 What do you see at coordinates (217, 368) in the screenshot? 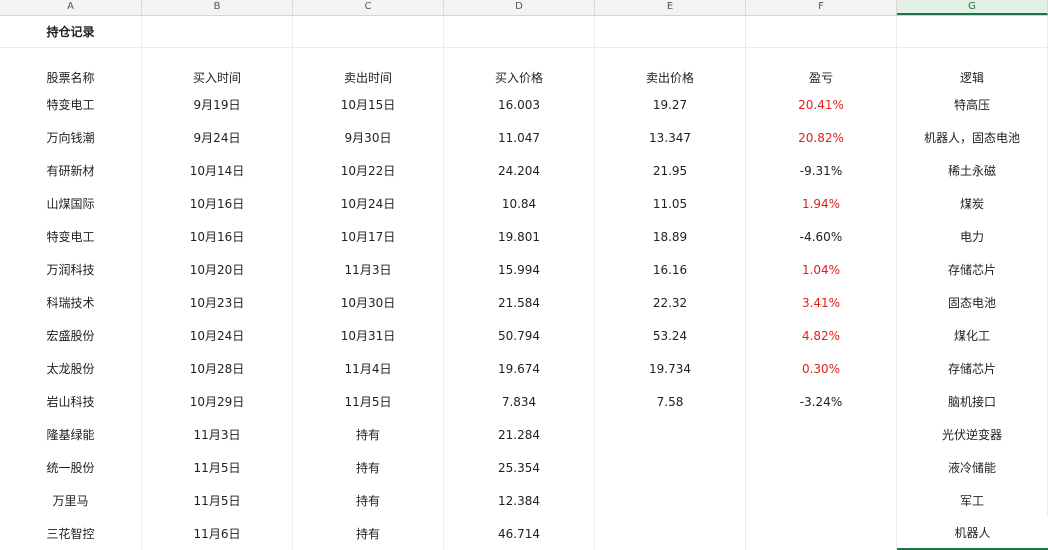
I see `cell-buy-date: 10月28日` at bounding box center [217, 368].